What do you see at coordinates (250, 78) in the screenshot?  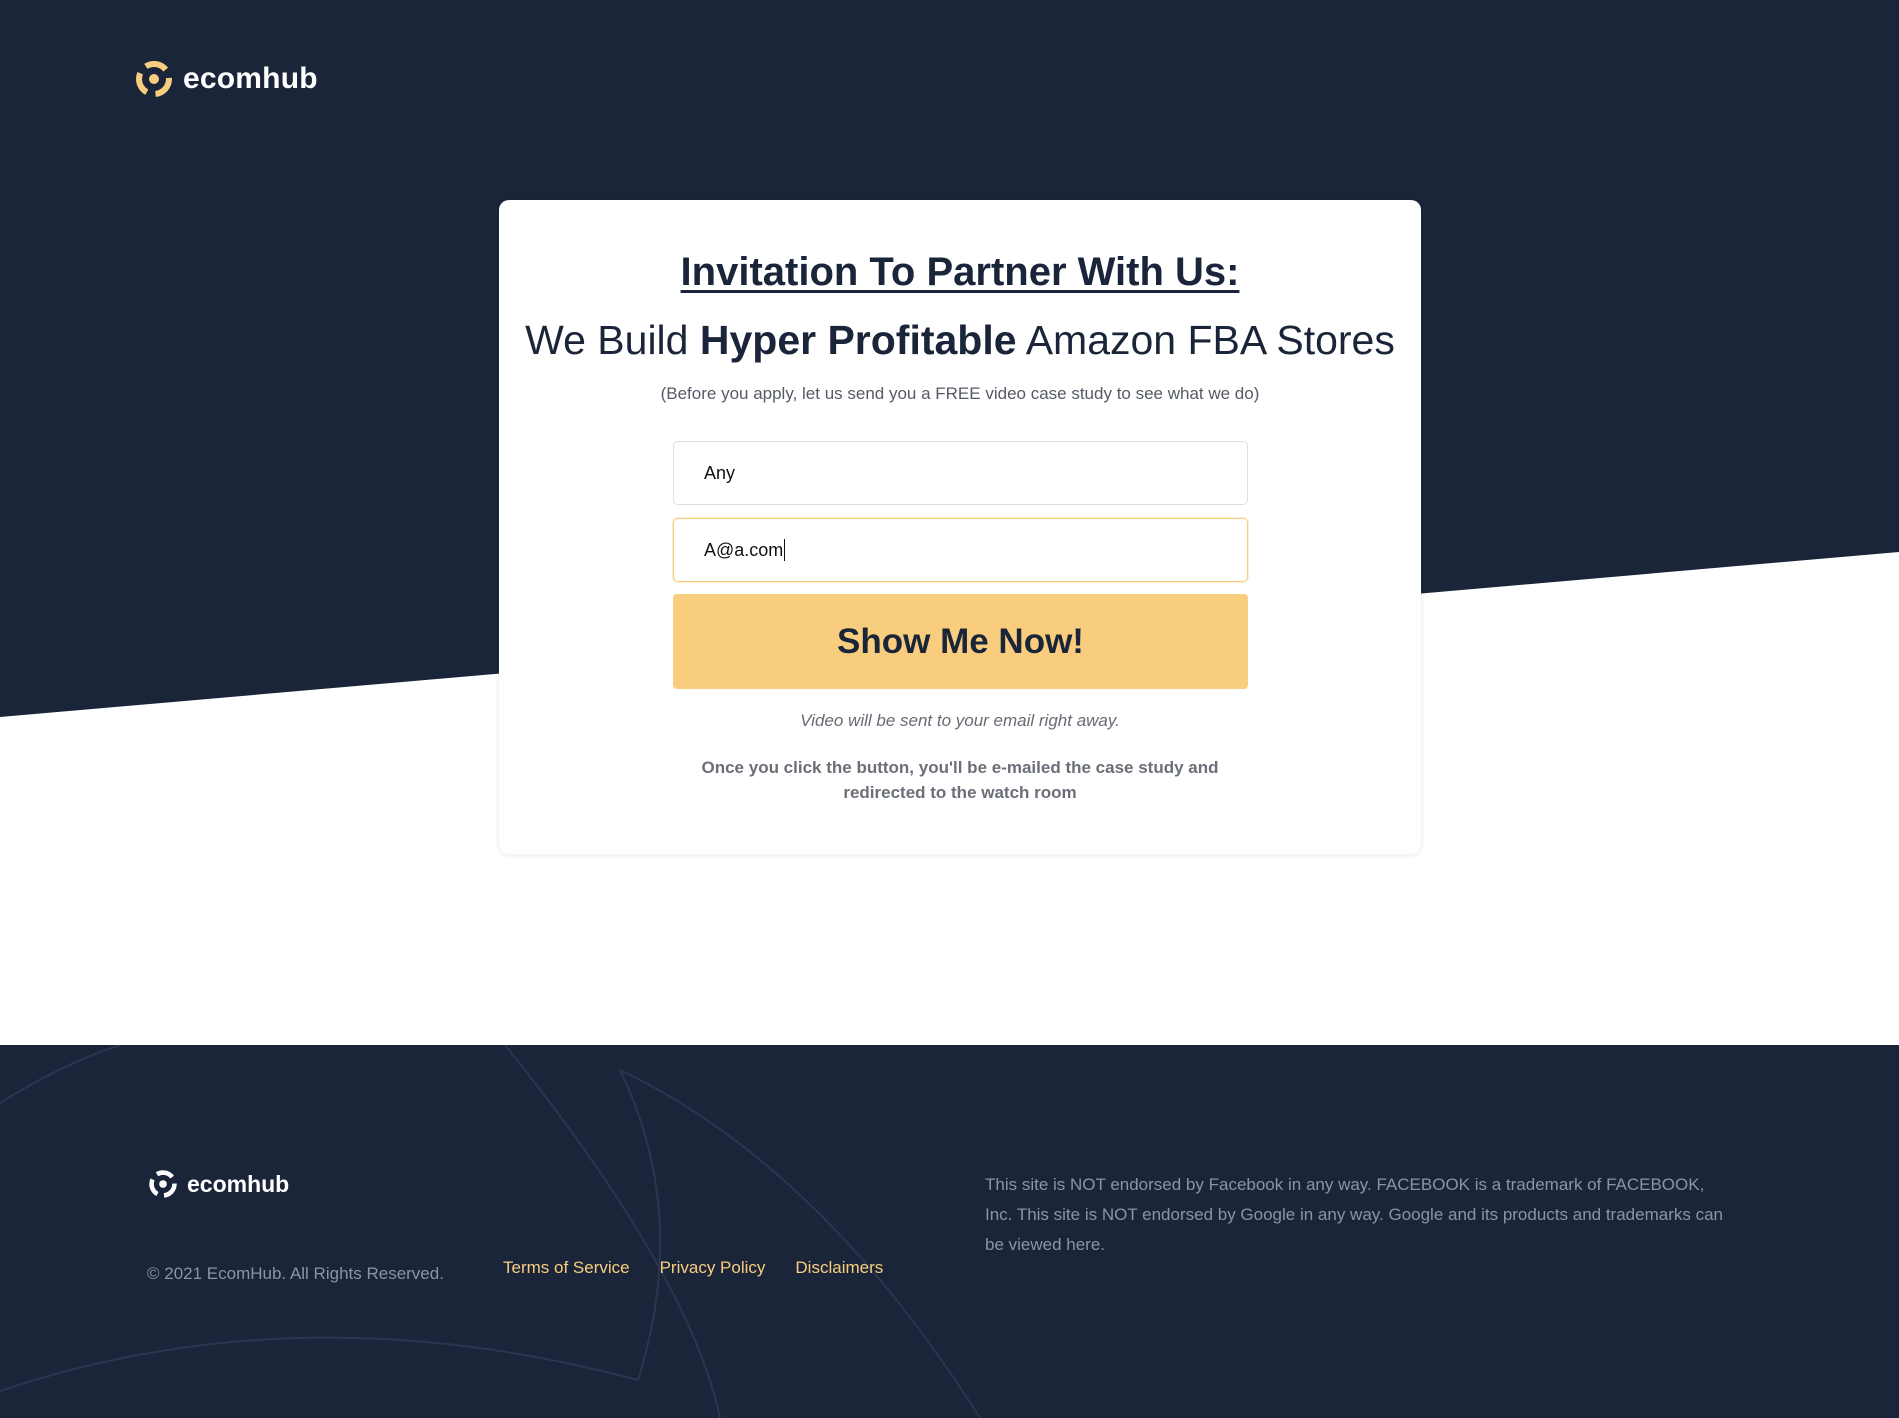 I see `brand-name: ecomhub` at bounding box center [250, 78].